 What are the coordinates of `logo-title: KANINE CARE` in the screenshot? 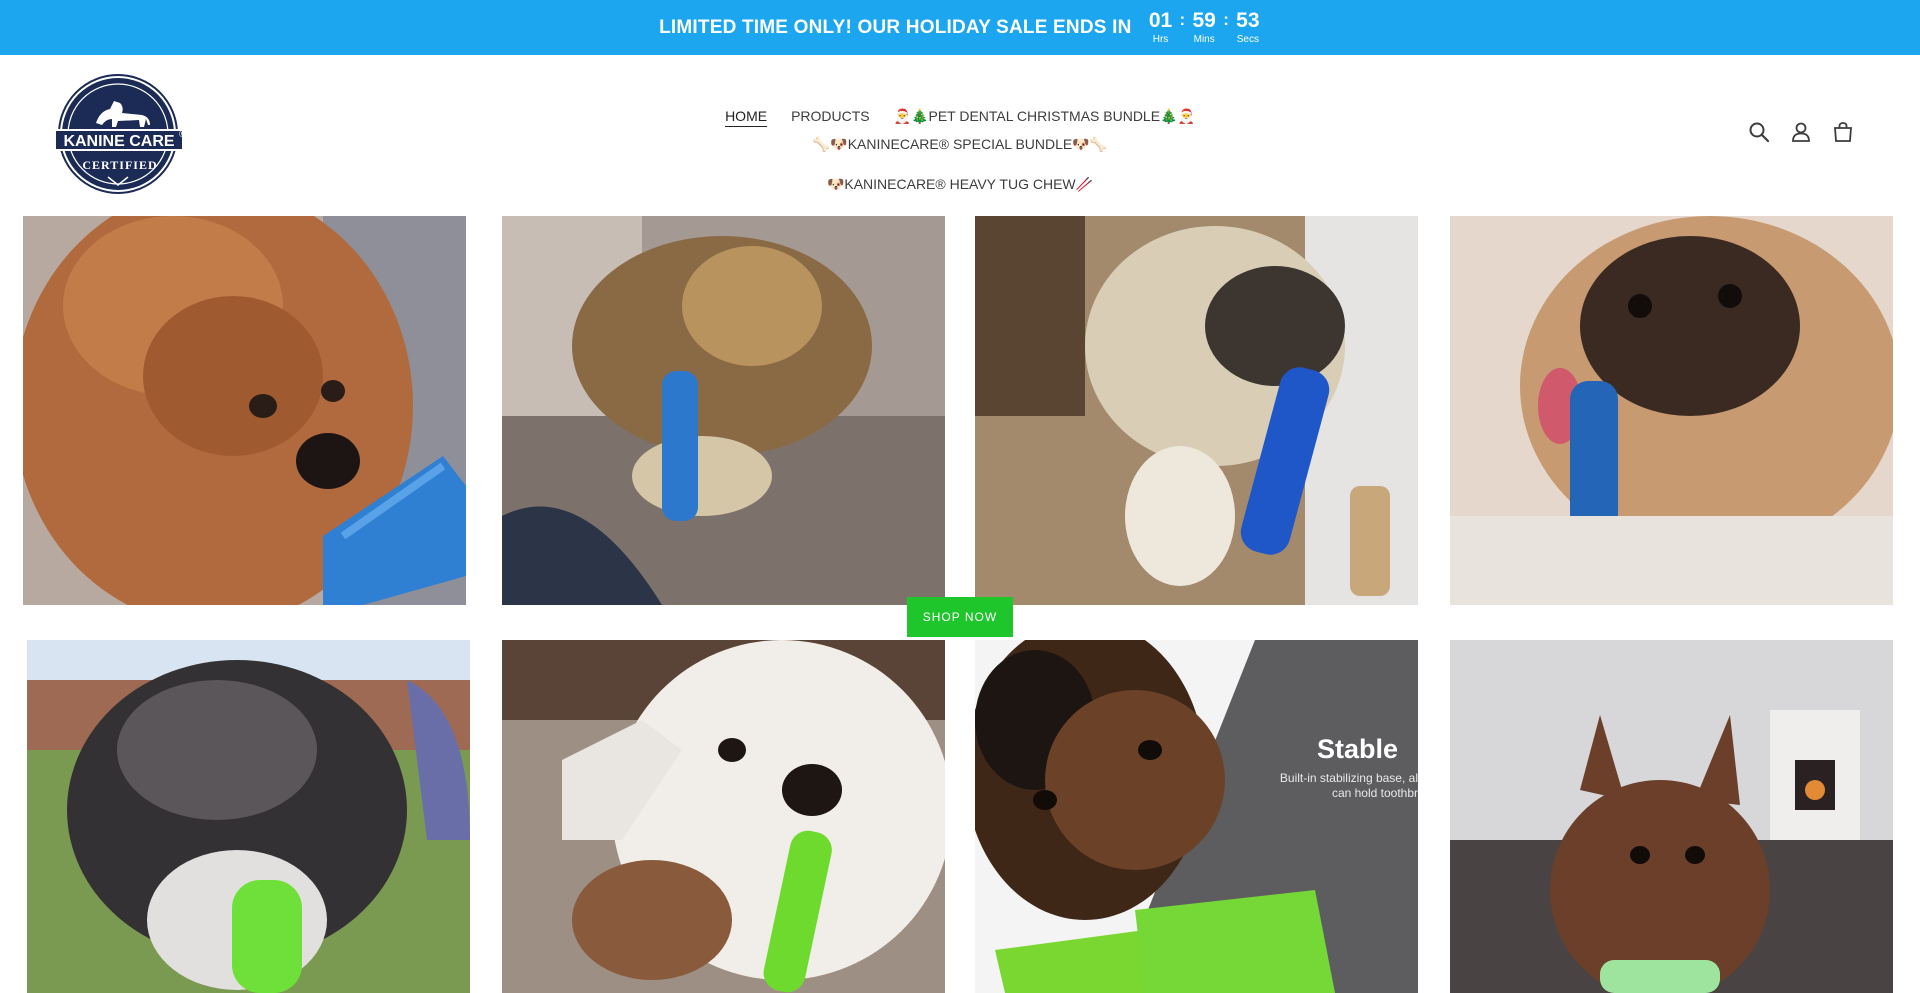 It's located at (118, 141).